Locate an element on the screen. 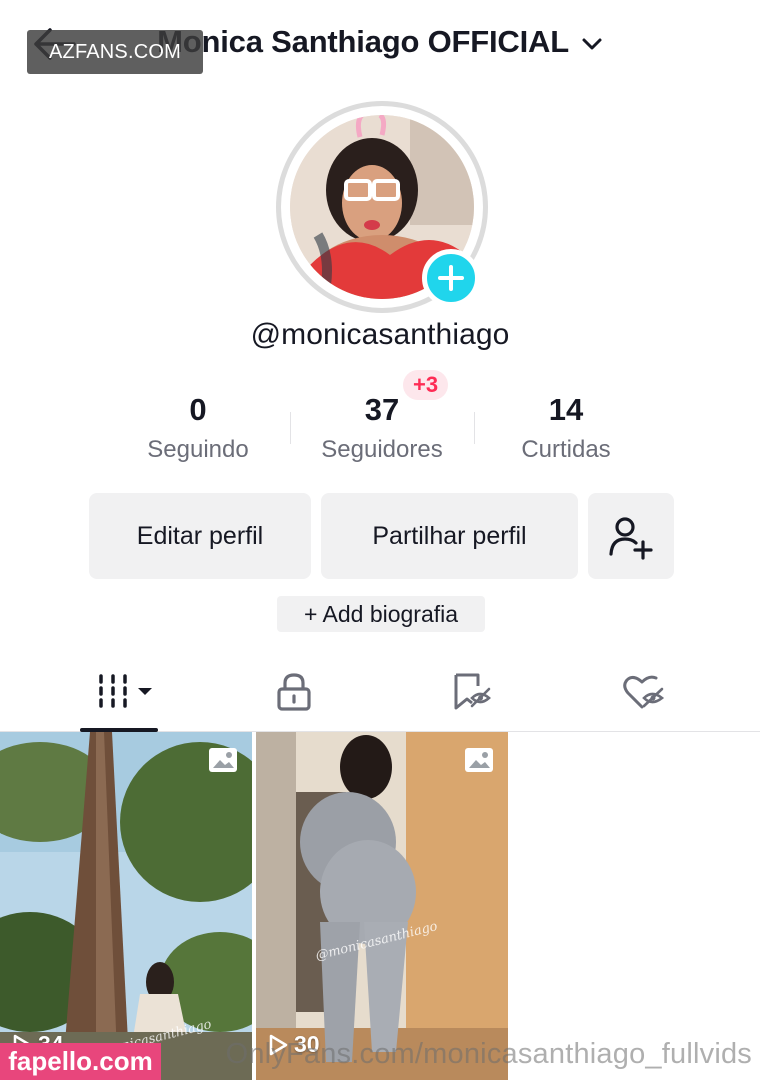  tab-liked is located at coordinates (643, 696).